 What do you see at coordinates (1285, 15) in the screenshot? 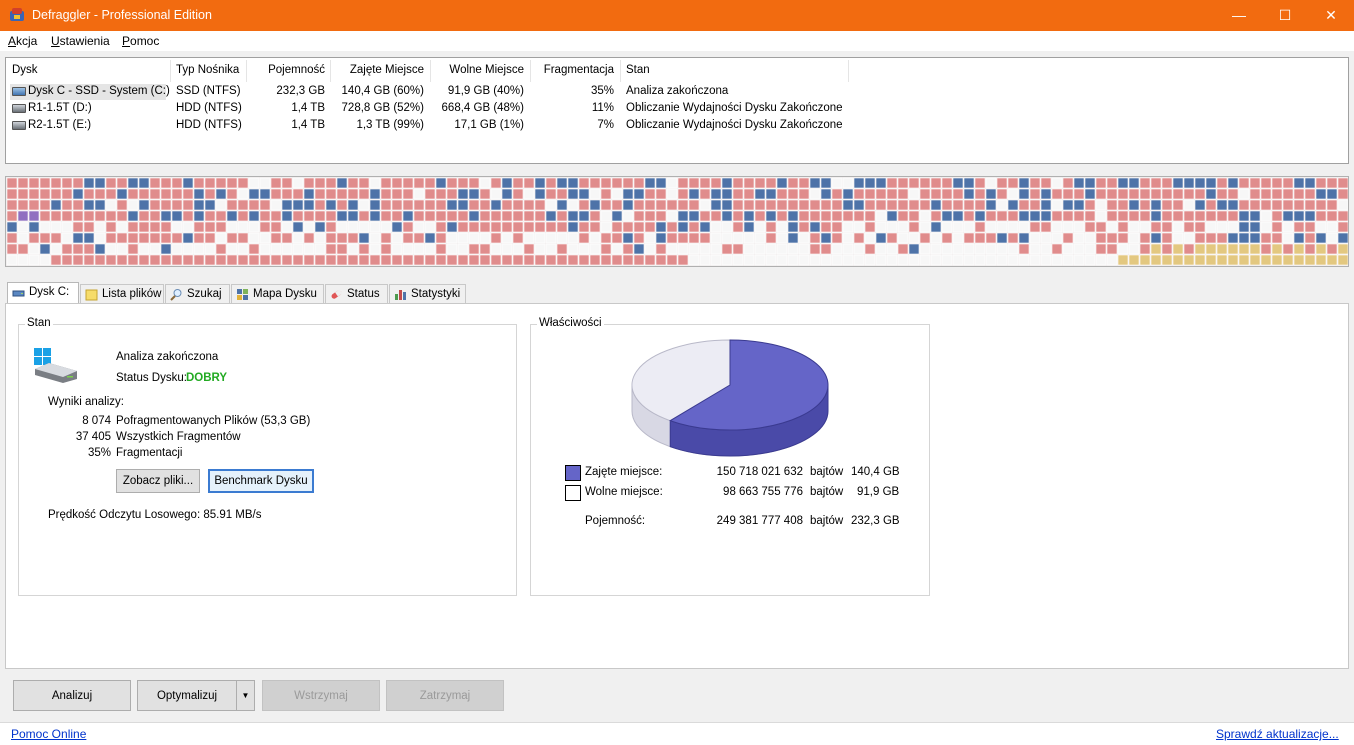
I see `maximize-button: ☐` at bounding box center [1285, 15].